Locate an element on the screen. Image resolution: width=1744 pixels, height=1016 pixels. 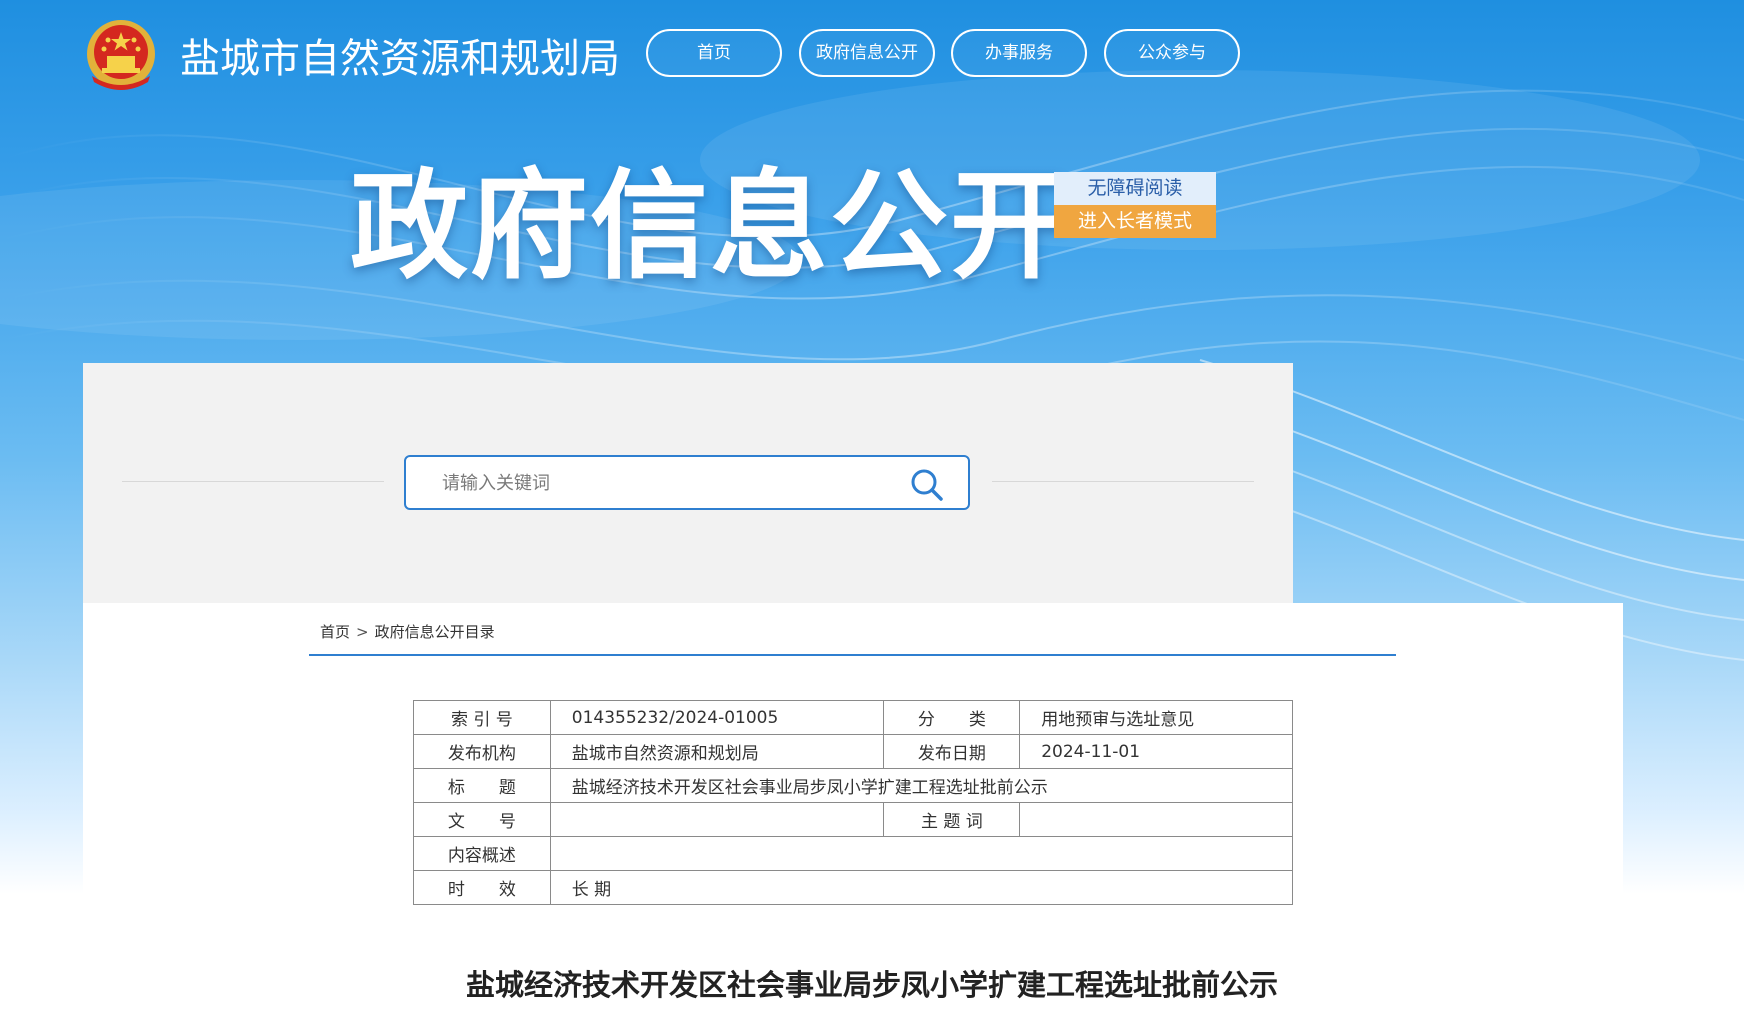
publish-date-label: 发布日期 is located at coordinates (952, 751).